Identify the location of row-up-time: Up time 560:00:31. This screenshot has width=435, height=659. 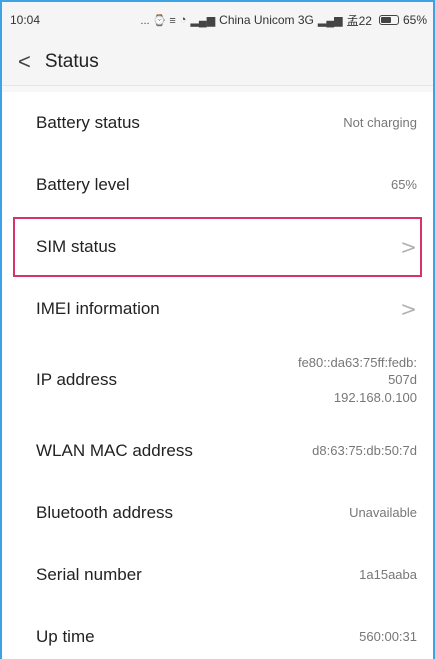
(217, 632).